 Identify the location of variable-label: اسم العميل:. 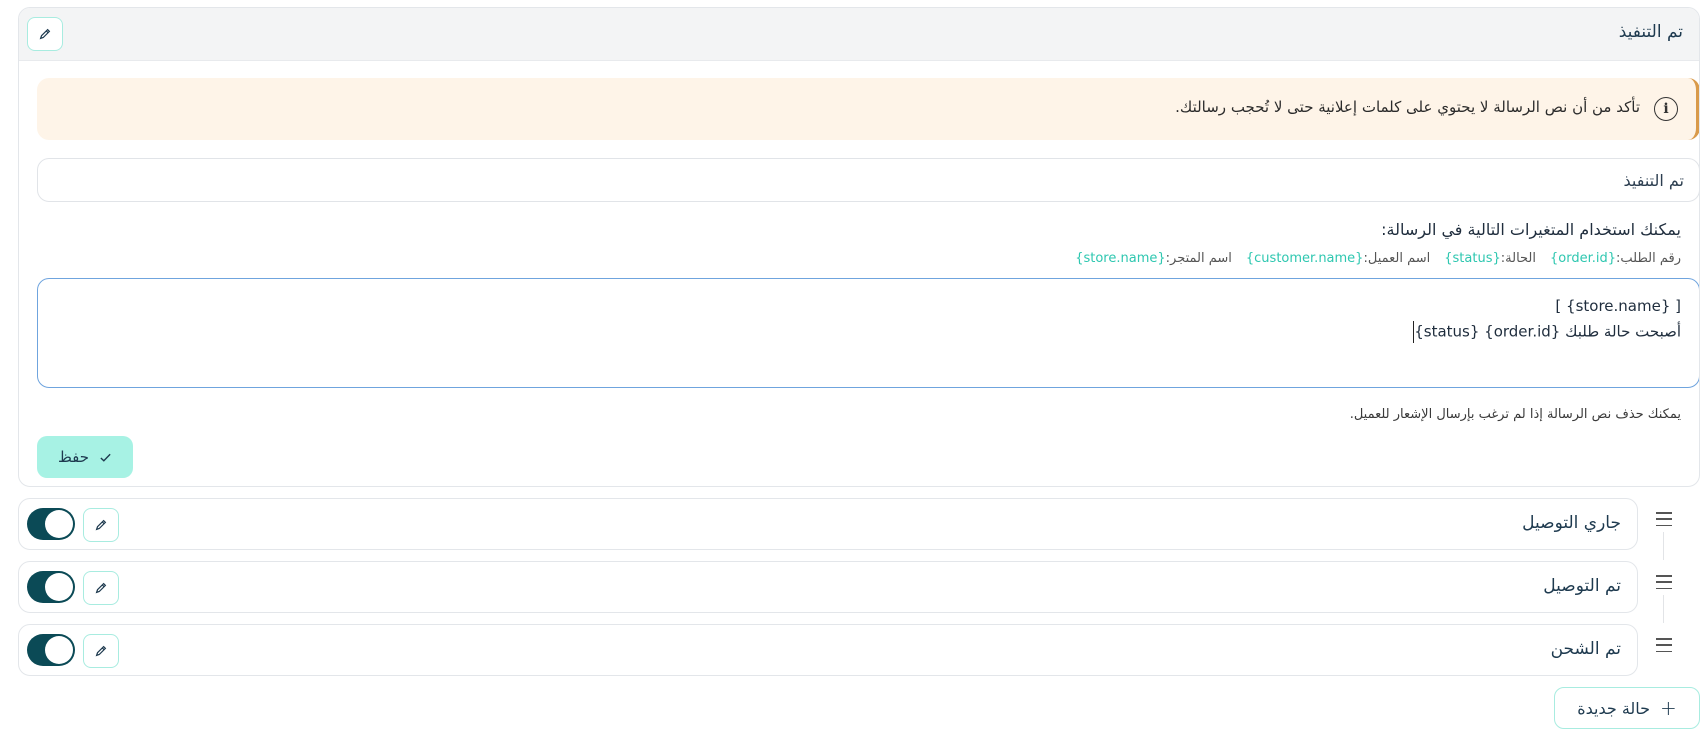
(1397, 258).